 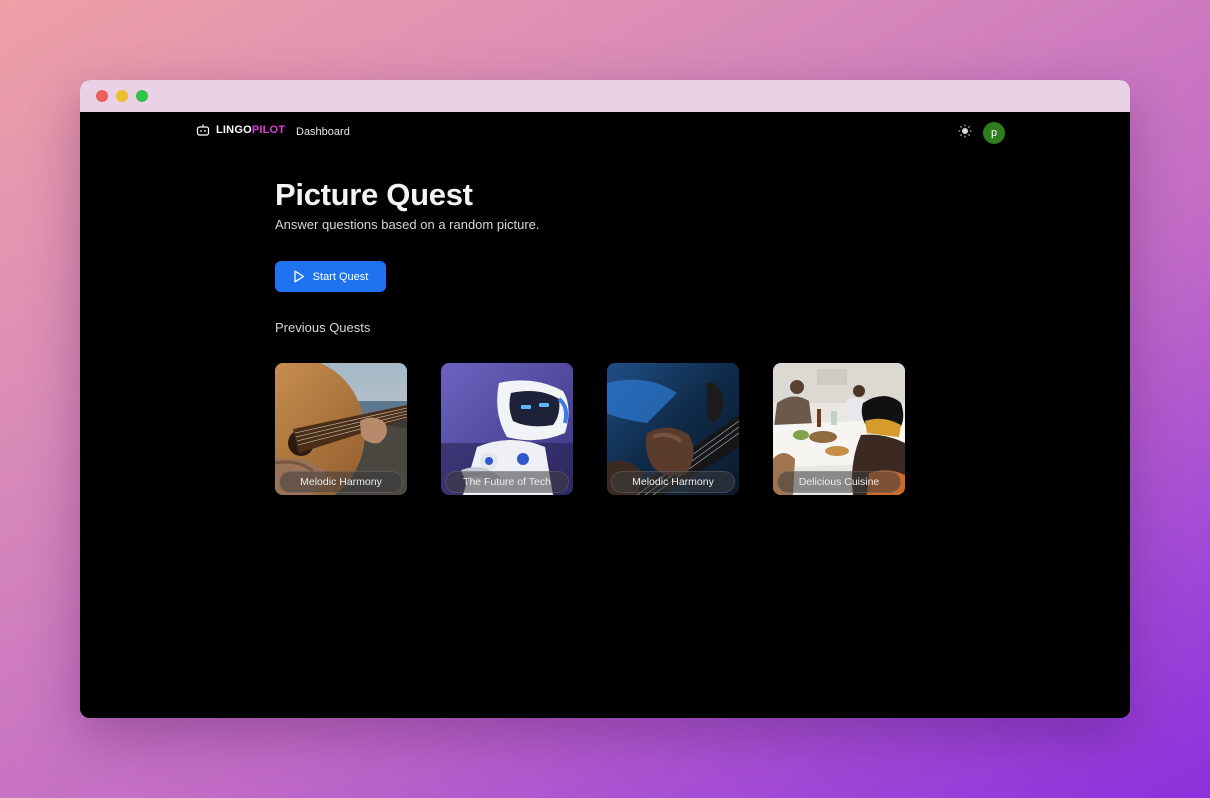 What do you see at coordinates (323, 132) in the screenshot?
I see `nav-dashboard-link: Dashboard` at bounding box center [323, 132].